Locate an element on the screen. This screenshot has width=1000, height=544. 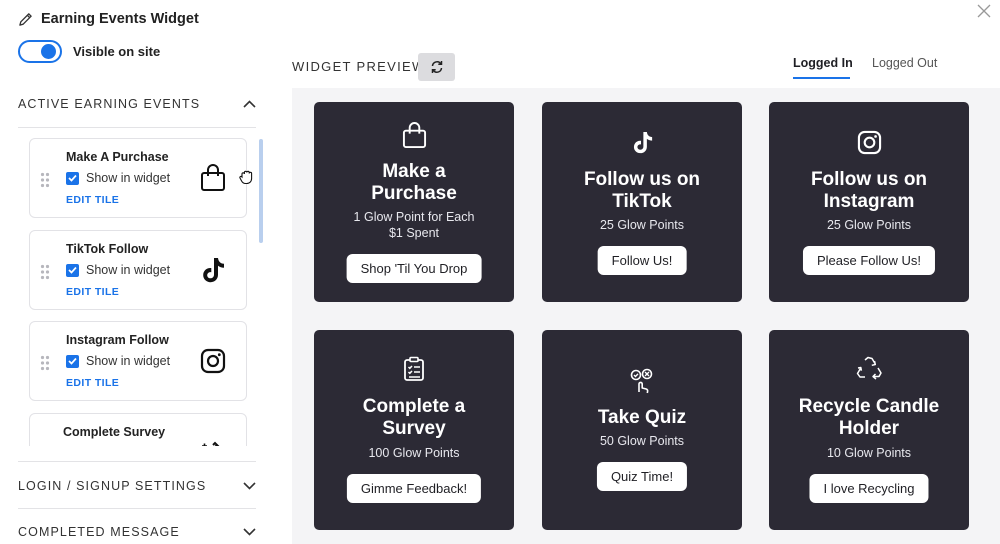
close-icon is located at coordinates (984, 11).